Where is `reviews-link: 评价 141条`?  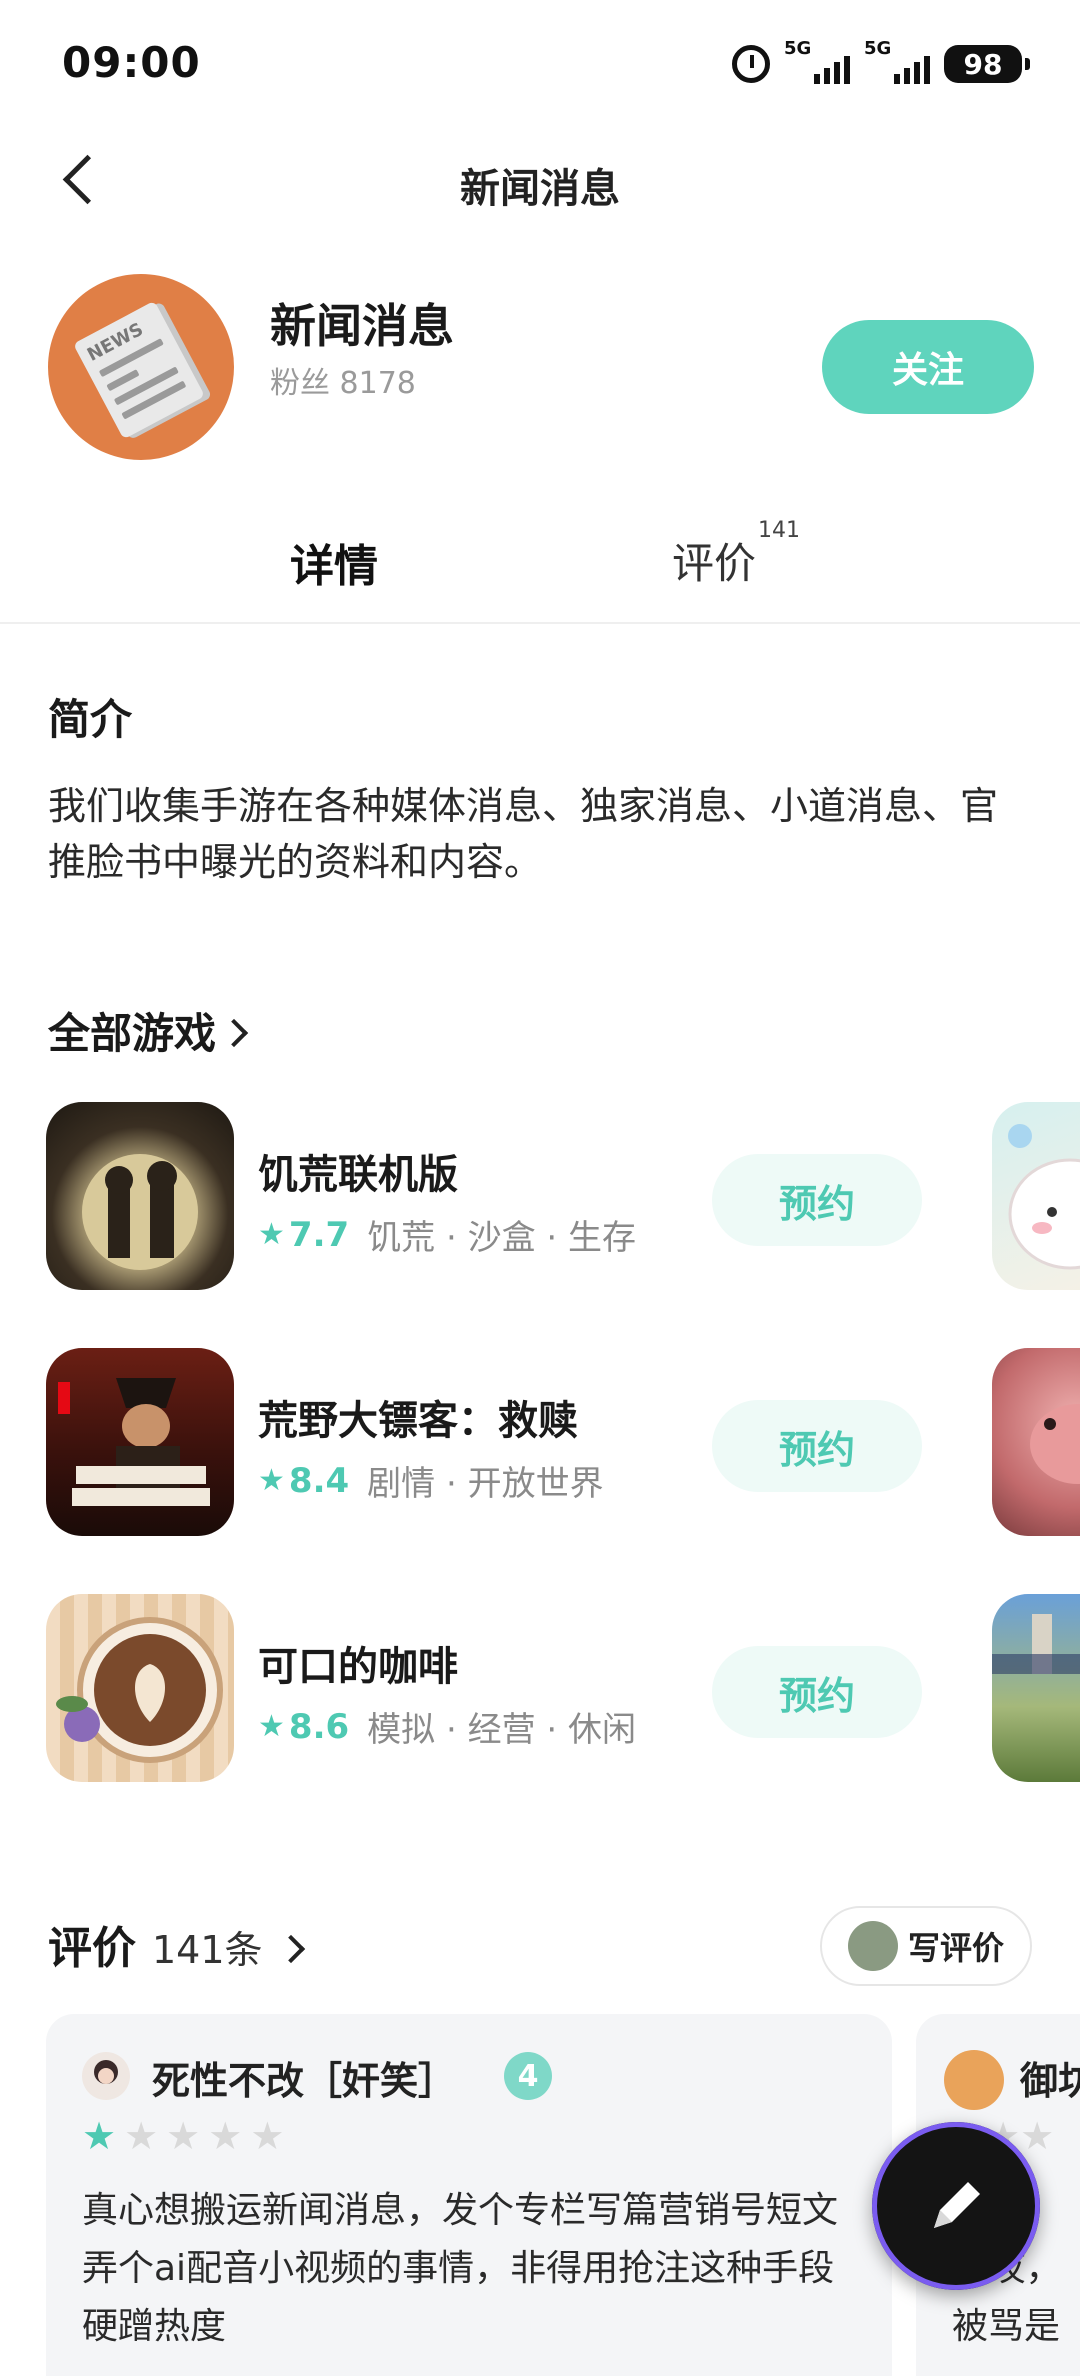
reviews-link: 评价 141条 is located at coordinates (176, 1944).